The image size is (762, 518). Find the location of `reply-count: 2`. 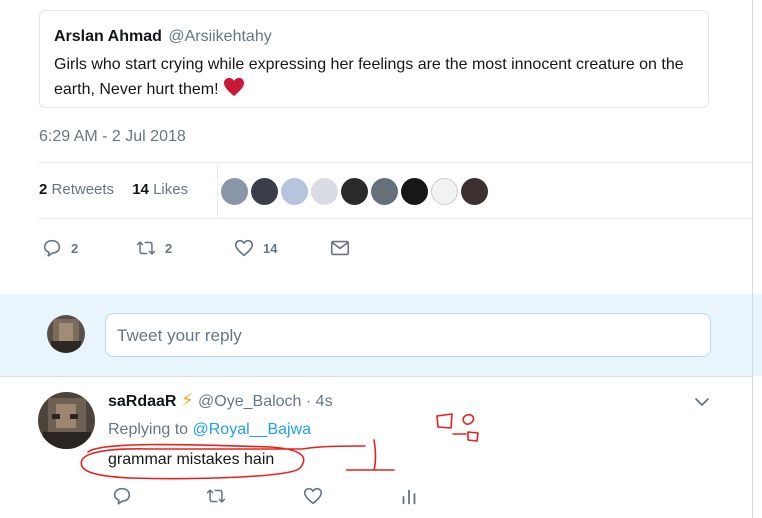

reply-count: 2 is located at coordinates (75, 248).